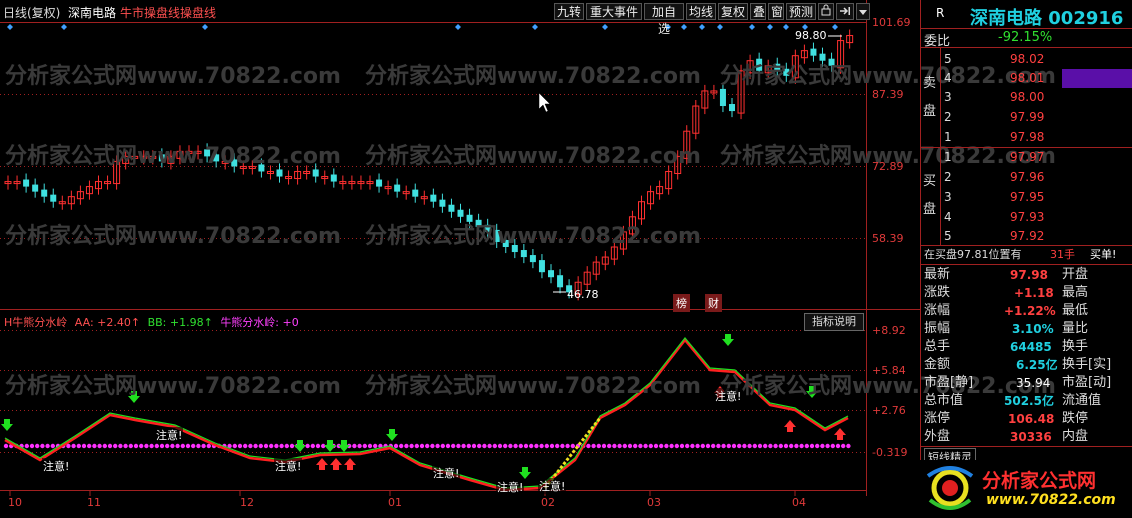 This screenshot has height=518, width=1132. Describe the element at coordinates (758, 11) in the screenshot. I see `overlay-button: 叠` at that location.